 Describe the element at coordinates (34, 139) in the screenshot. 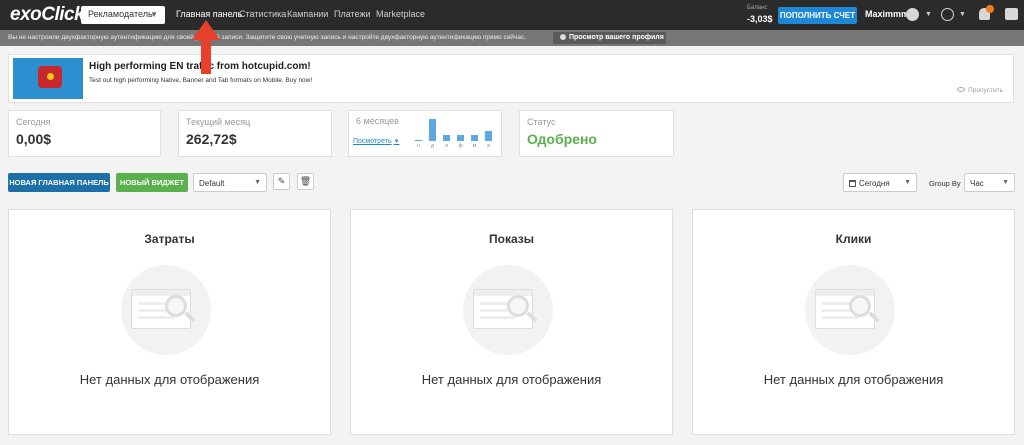

I see `stat-value: 0,00$` at that location.